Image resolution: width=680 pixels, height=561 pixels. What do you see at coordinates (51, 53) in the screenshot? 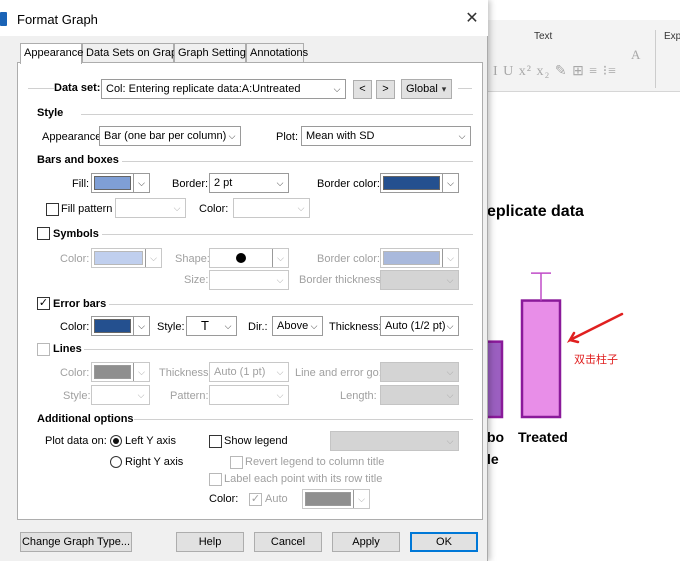
I see `tab-appearance: Appearance` at bounding box center [51, 53].